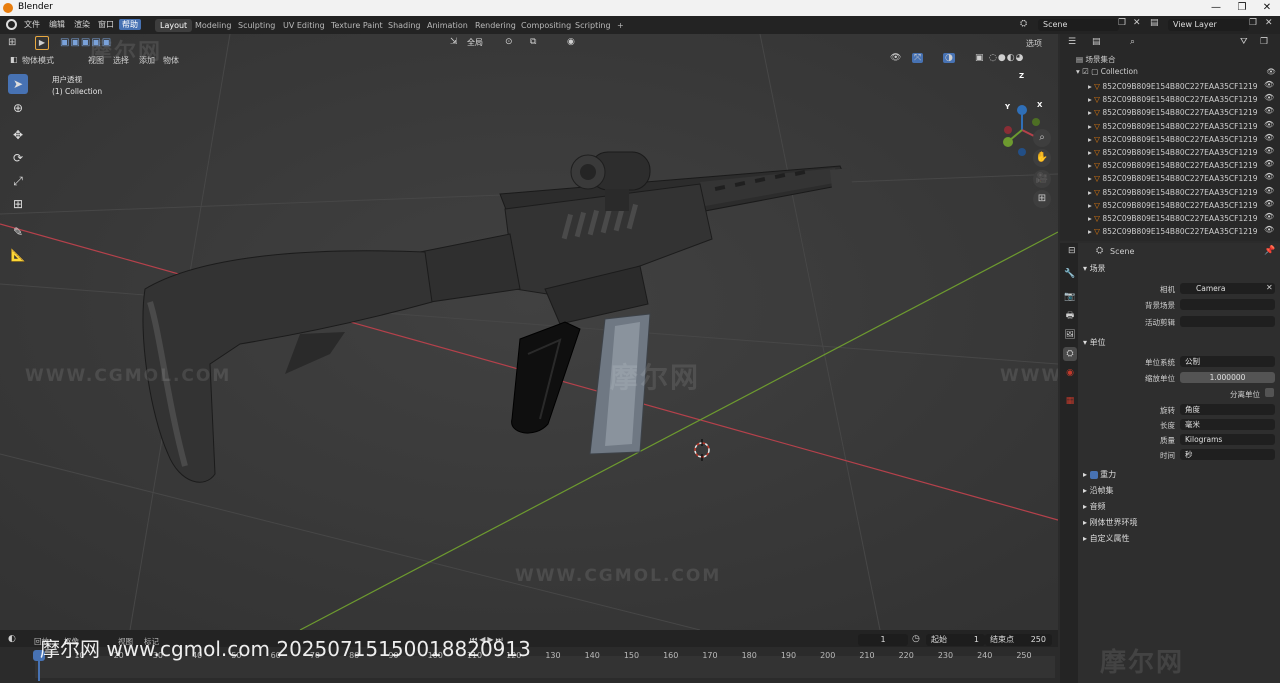 The width and height of the screenshot is (1280, 683). I want to click on tab-layout: Layout, so click(174, 25).